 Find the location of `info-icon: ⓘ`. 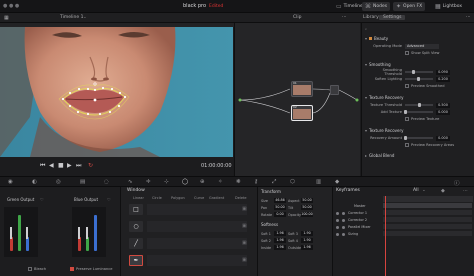

info-icon: ⓘ is located at coordinates (457, 183).